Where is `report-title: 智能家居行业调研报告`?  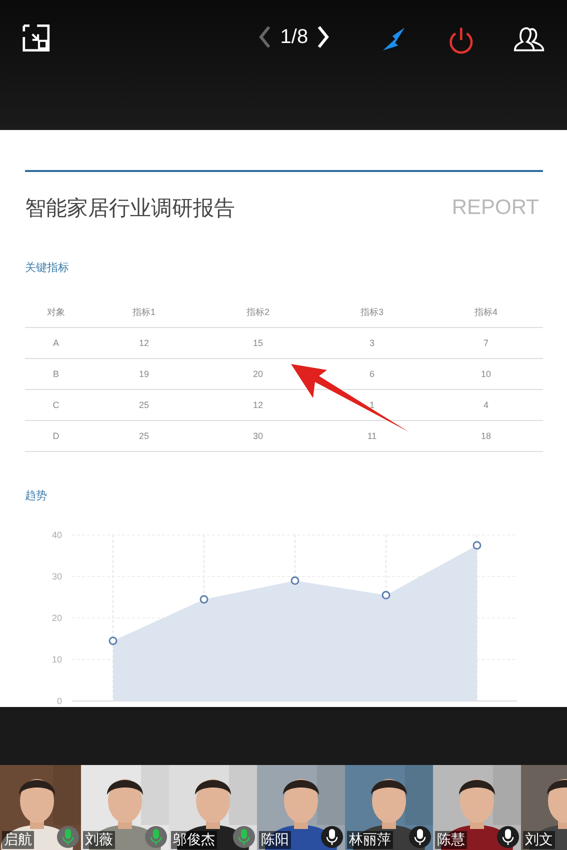
report-title: 智能家居行业调研报告 is located at coordinates (130, 208).